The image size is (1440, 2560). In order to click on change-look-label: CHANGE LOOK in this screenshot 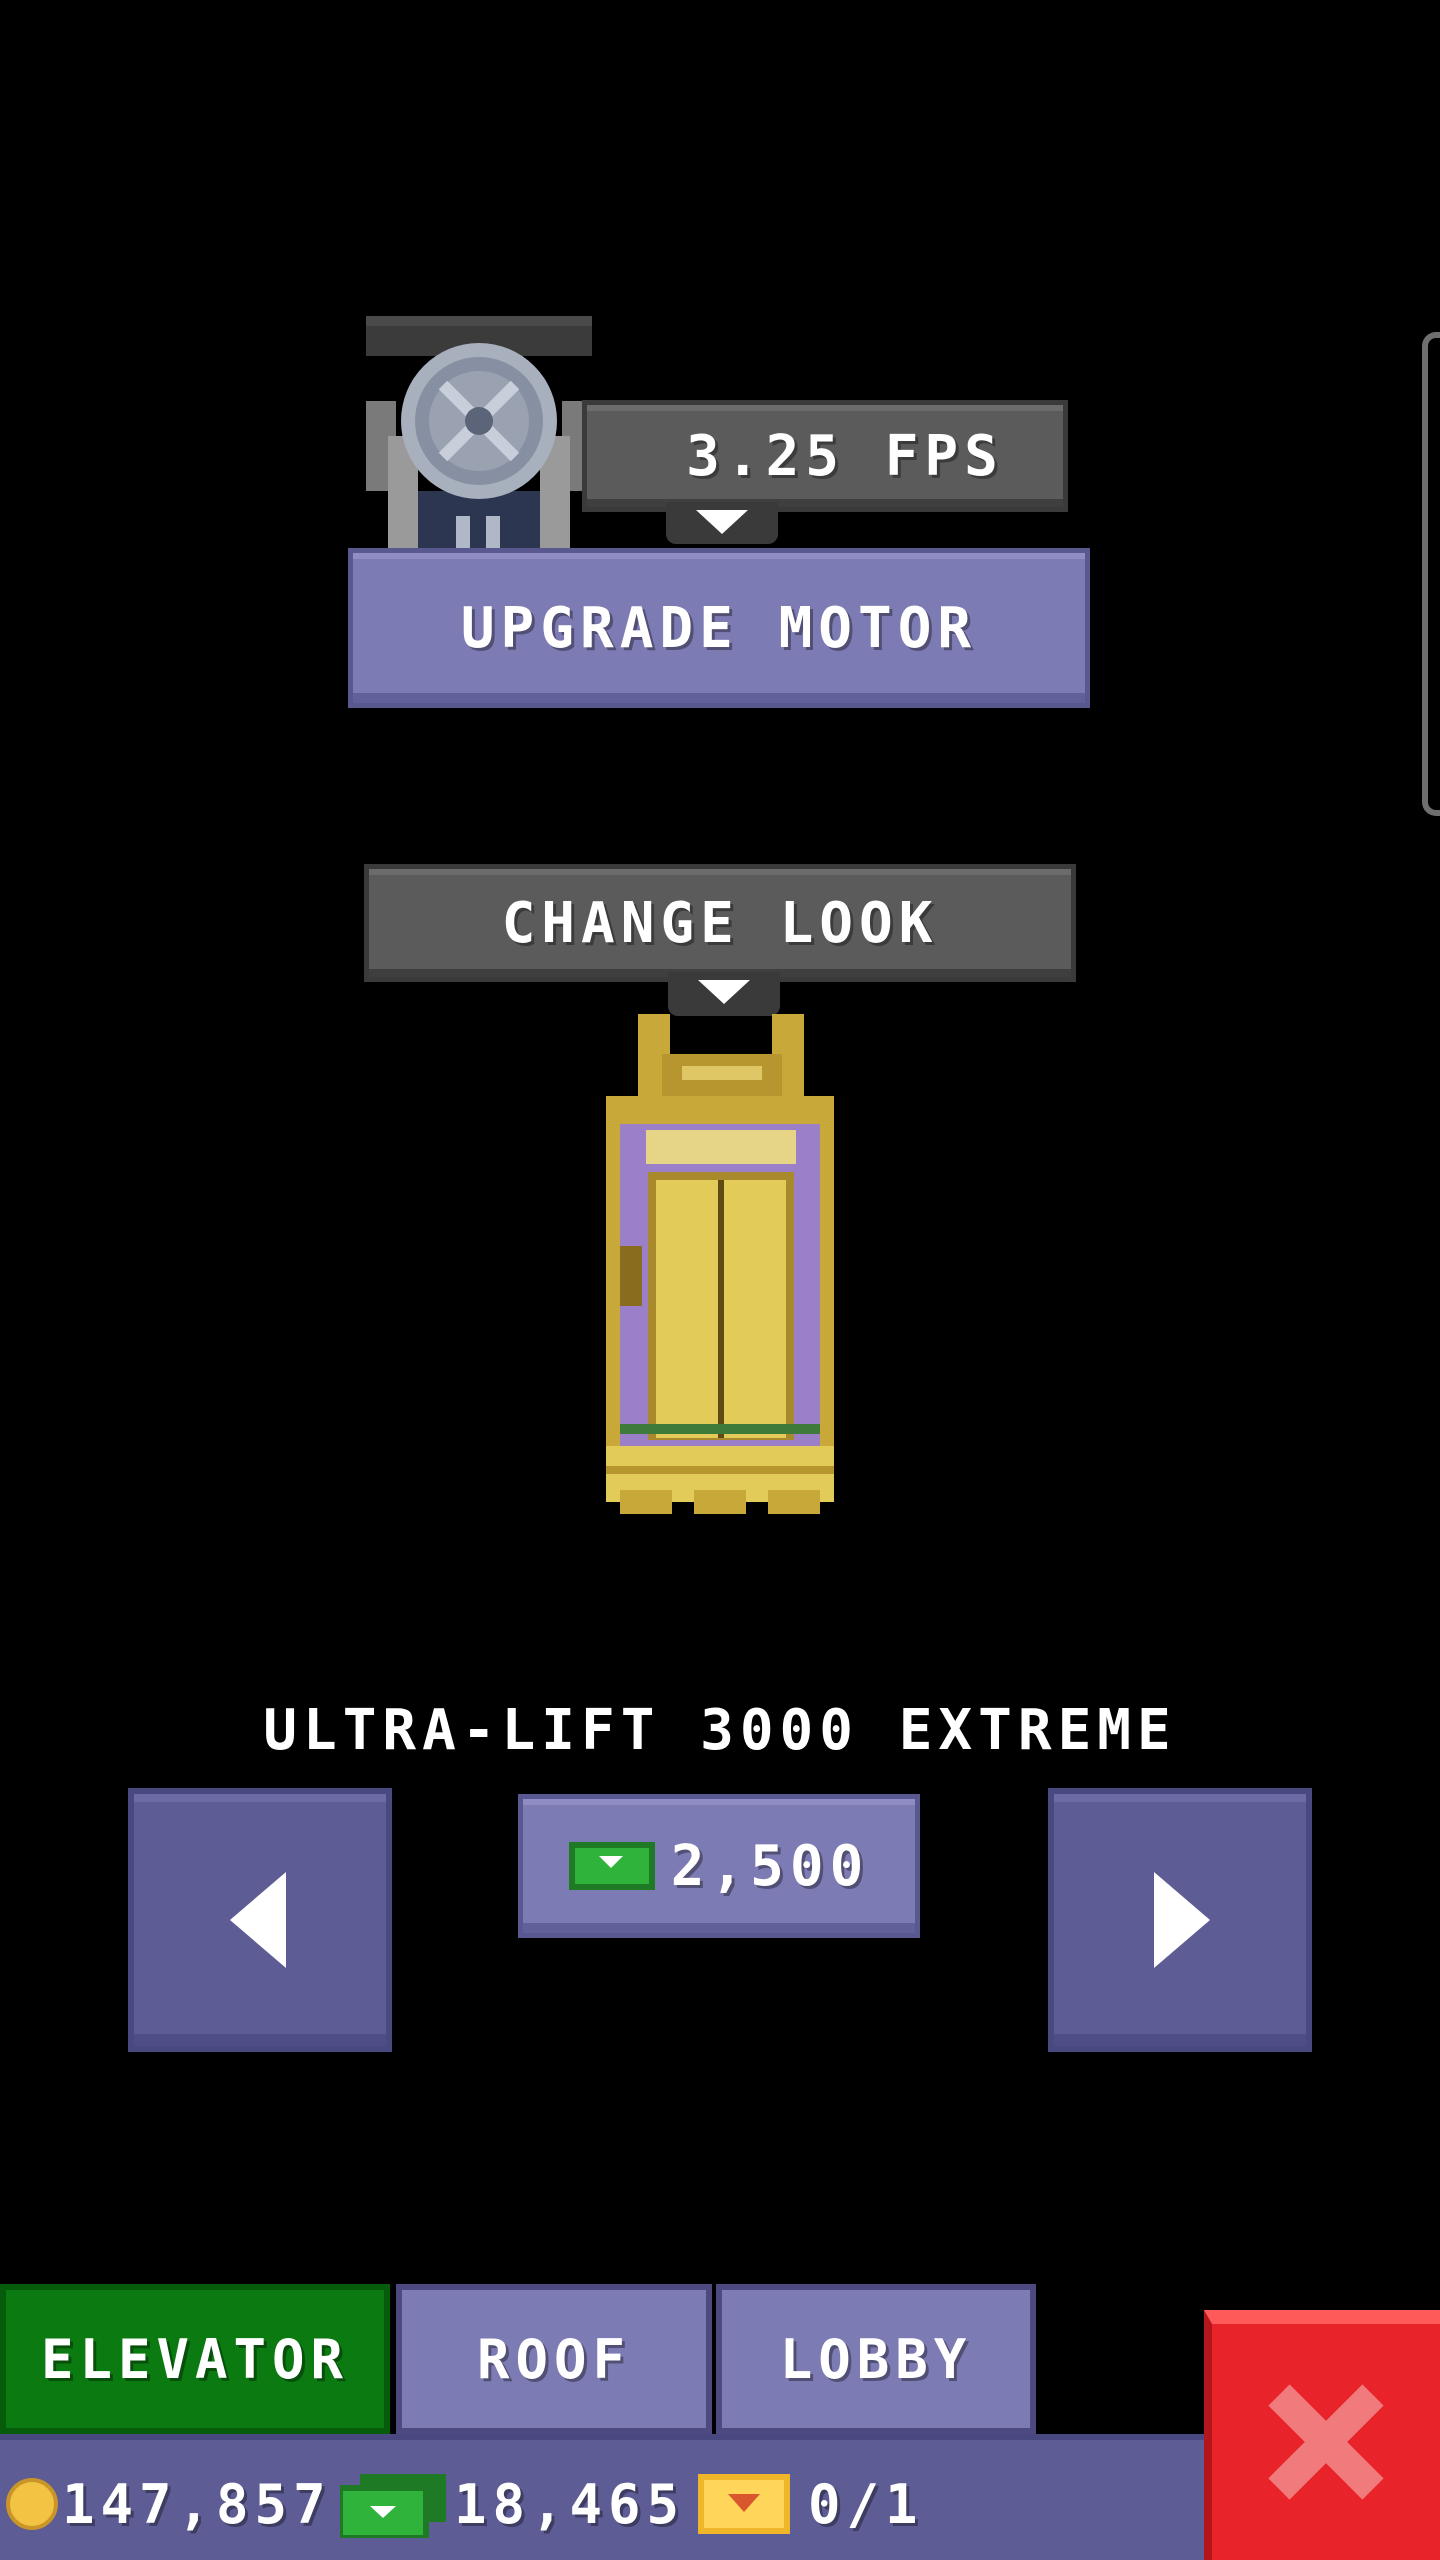, I will do `click(720, 923)`.